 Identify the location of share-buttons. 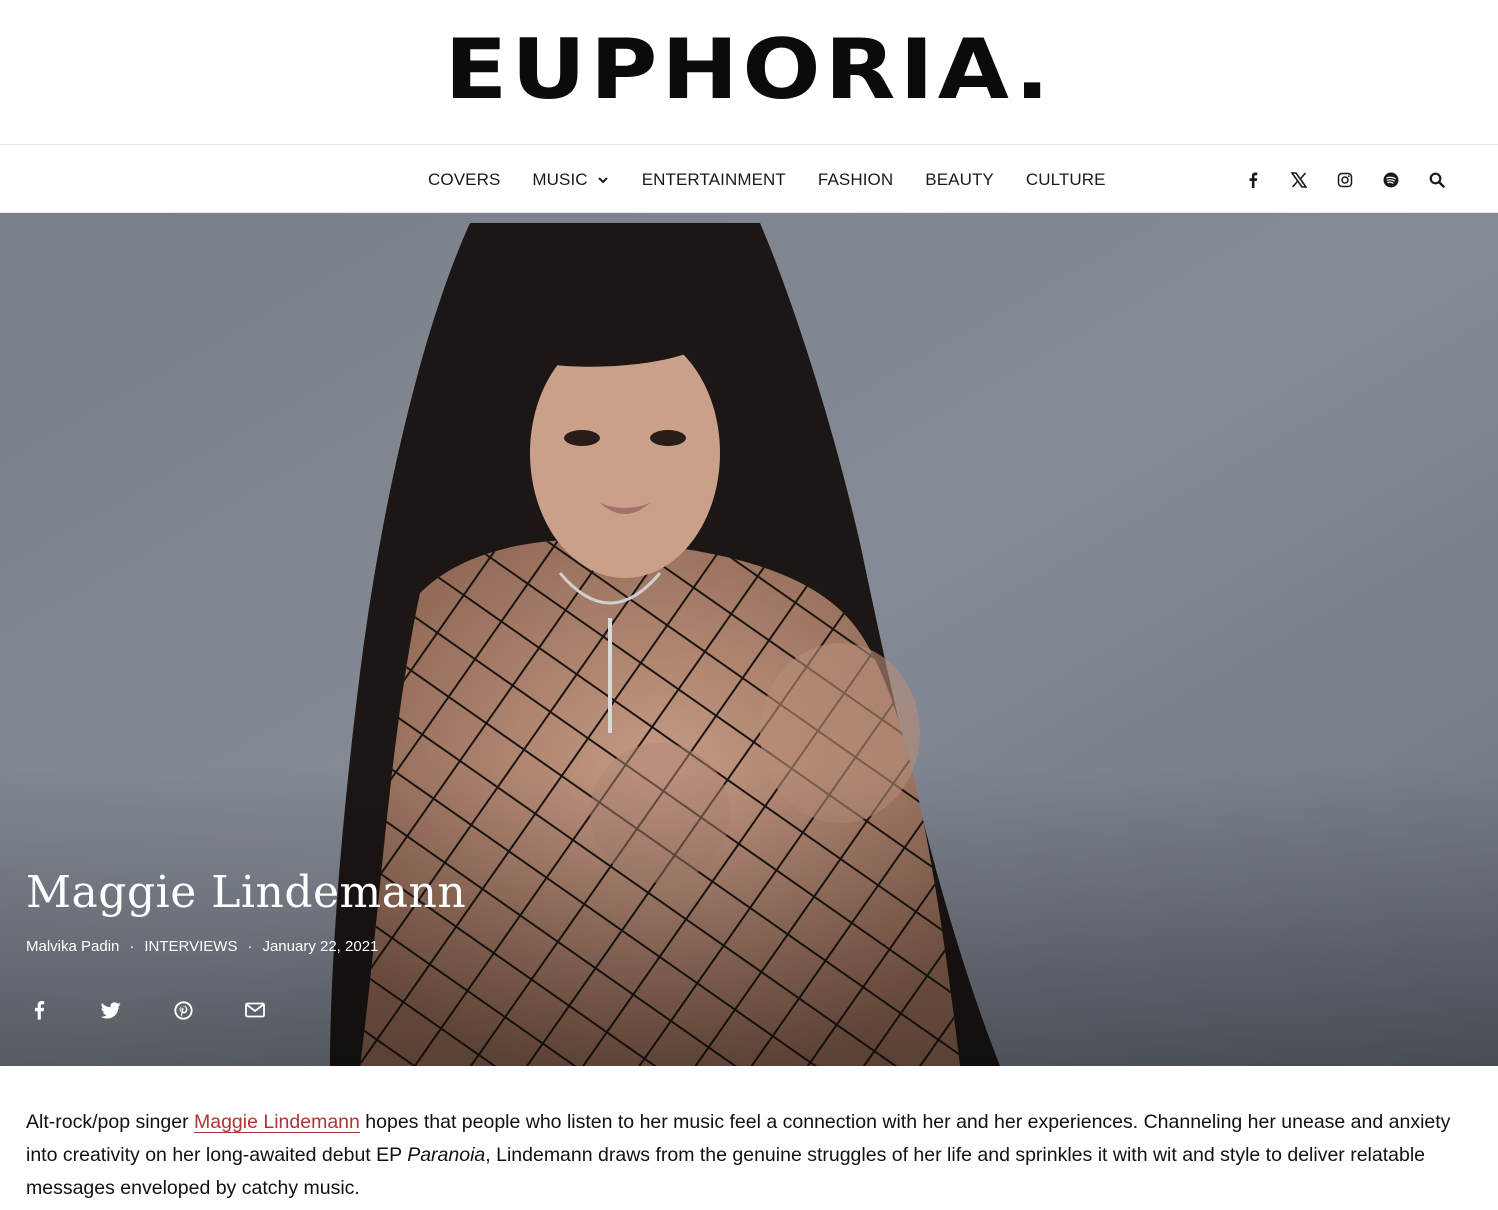
(170, 1010).